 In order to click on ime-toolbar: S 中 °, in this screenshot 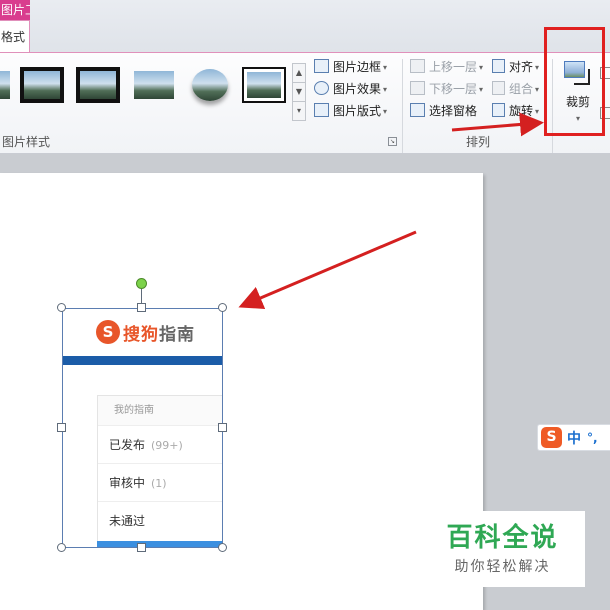, I will do `click(573, 437)`.